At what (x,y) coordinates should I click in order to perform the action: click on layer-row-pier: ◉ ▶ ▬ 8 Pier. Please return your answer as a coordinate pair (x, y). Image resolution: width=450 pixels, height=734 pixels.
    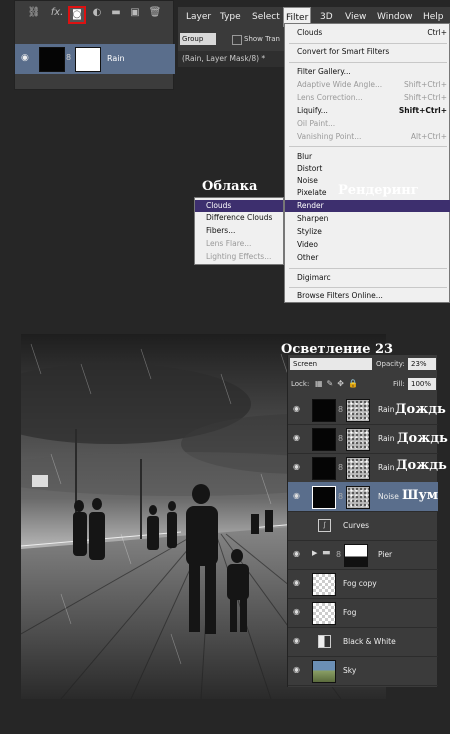
    Looking at the image, I should click on (363, 555).